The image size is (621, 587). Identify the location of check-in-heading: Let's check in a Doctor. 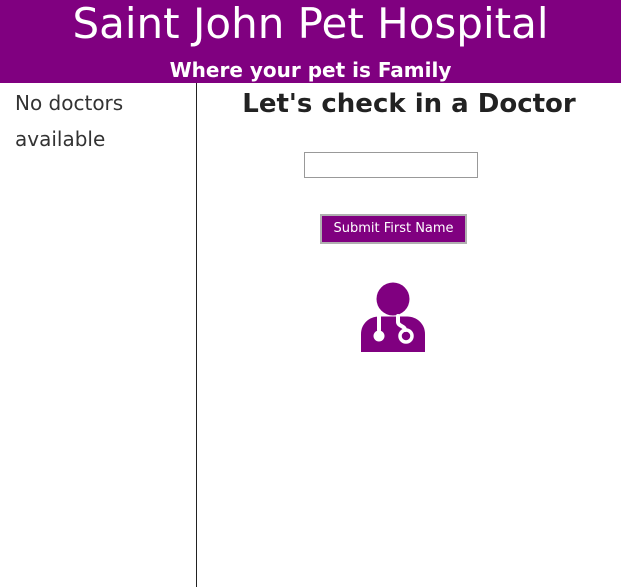
(409, 104).